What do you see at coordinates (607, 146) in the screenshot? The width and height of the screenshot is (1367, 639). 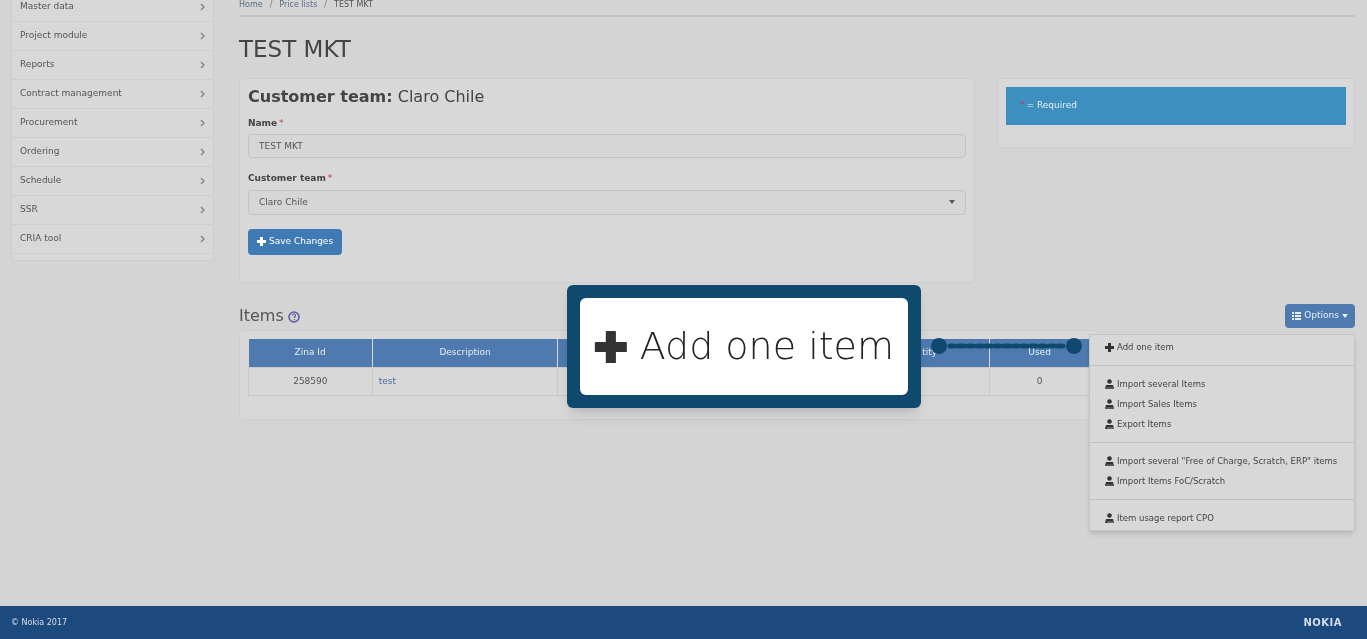 I see `name-field: TEST MKT` at bounding box center [607, 146].